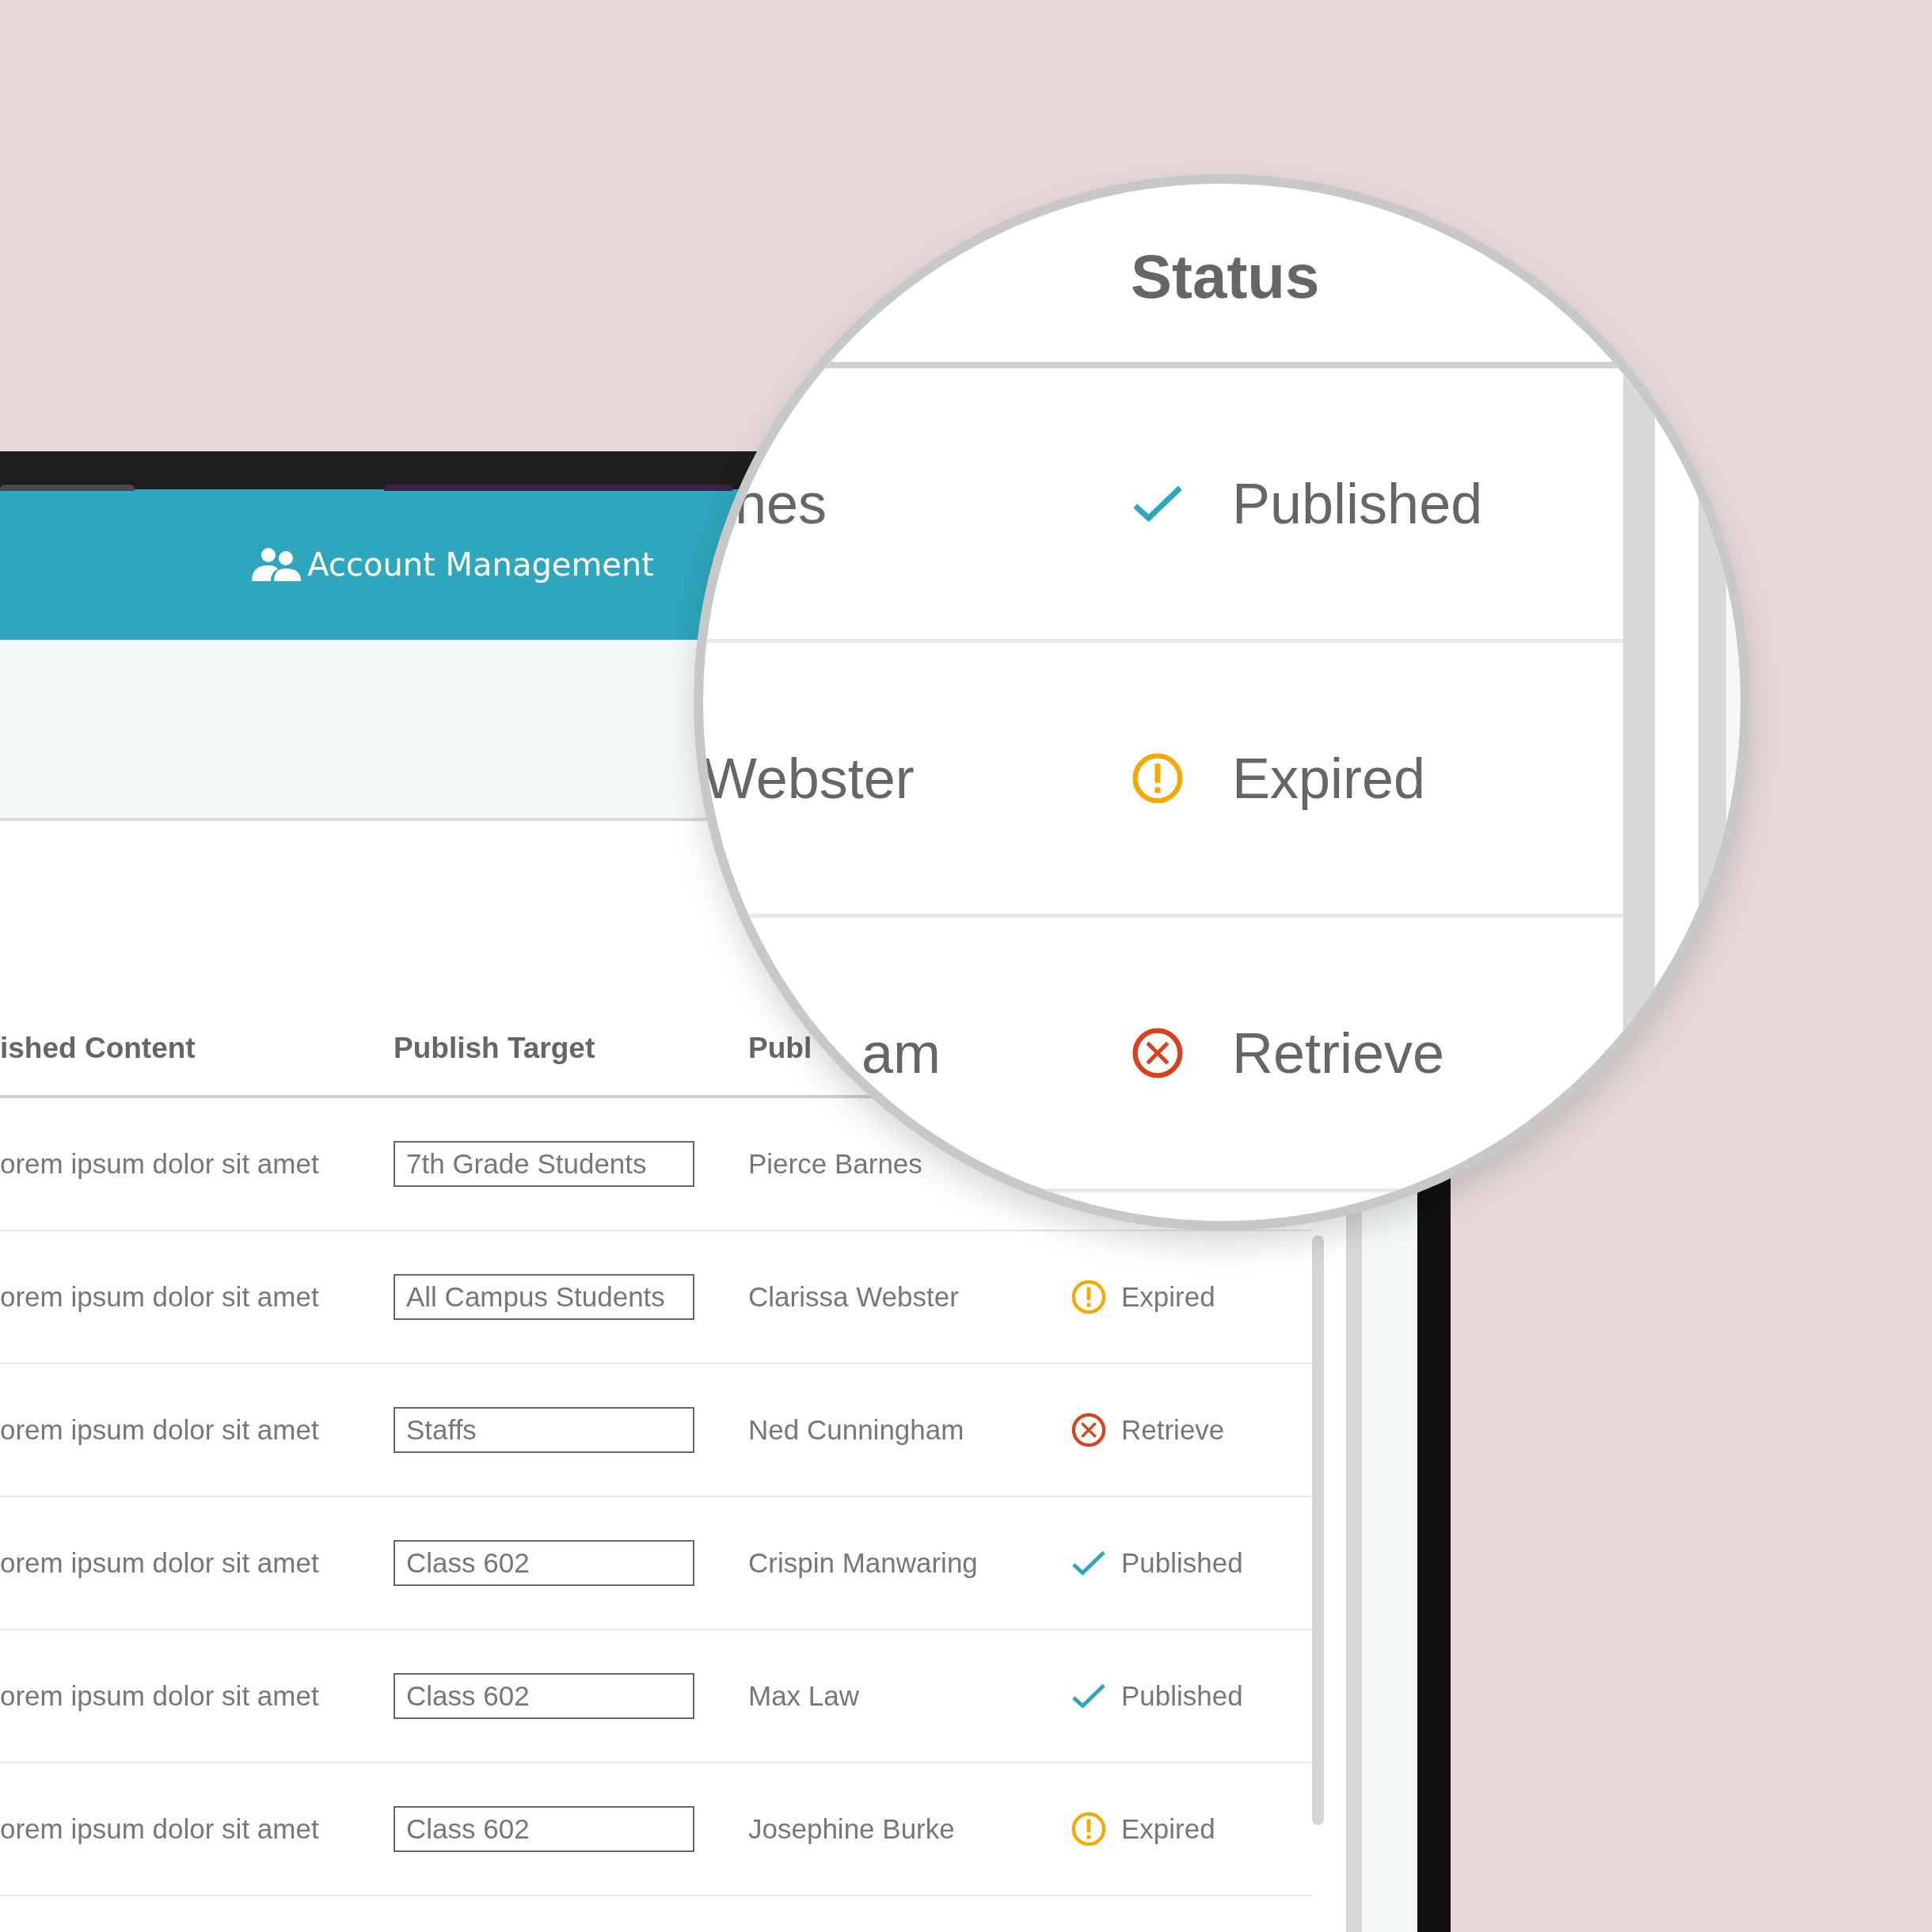  Describe the element at coordinates (544, 1430) in the screenshot. I see `target-field: Staffs` at that location.